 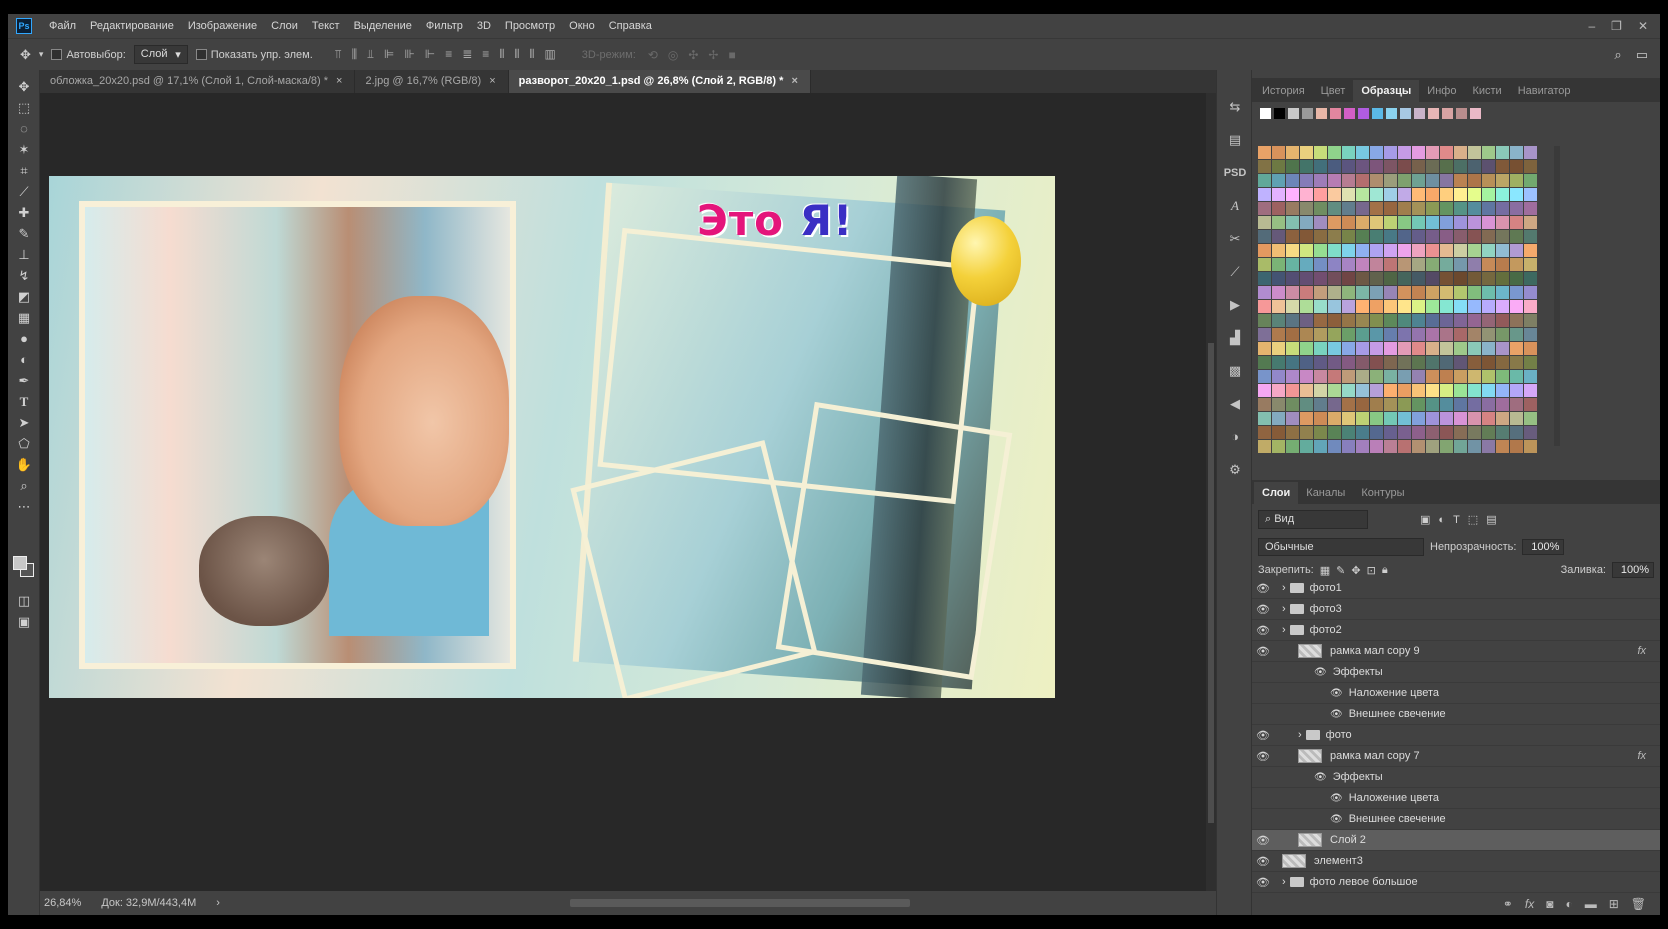 What do you see at coordinates (24, 621) in the screenshot?
I see `screen-mode-icon: ▣` at bounding box center [24, 621].